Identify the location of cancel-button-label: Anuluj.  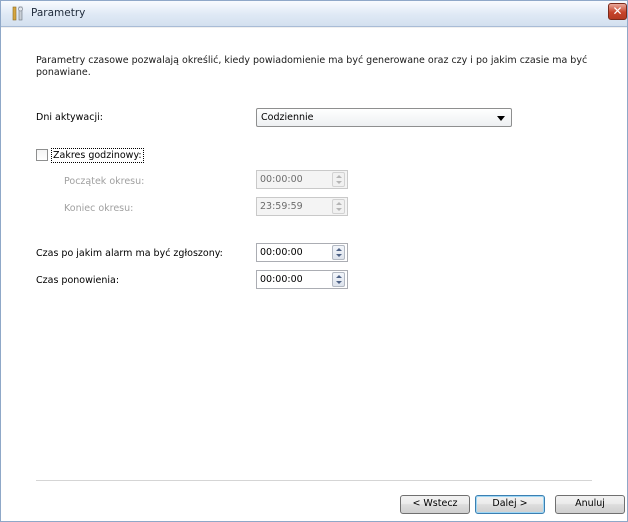
(590, 503).